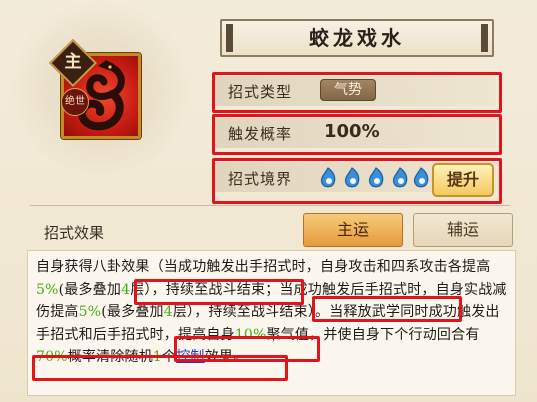  I want to click on skill-title: 蛟龙戏水, so click(357, 38).